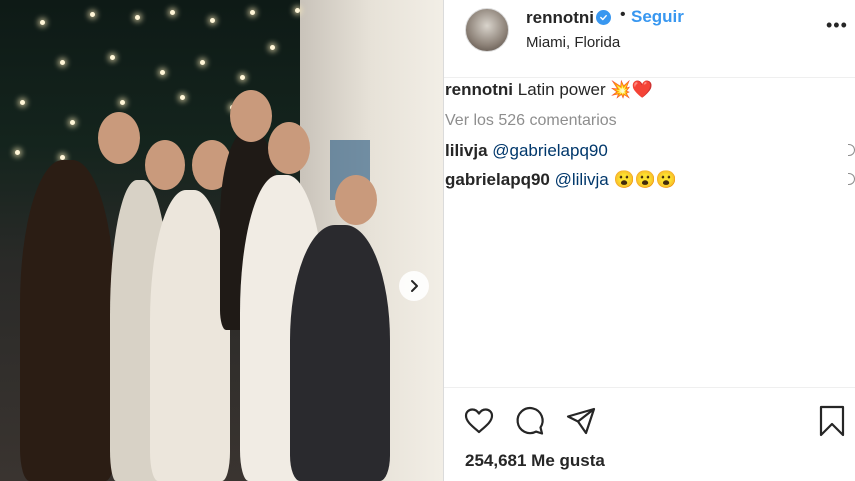  I want to click on person-1-head, so click(119, 138).